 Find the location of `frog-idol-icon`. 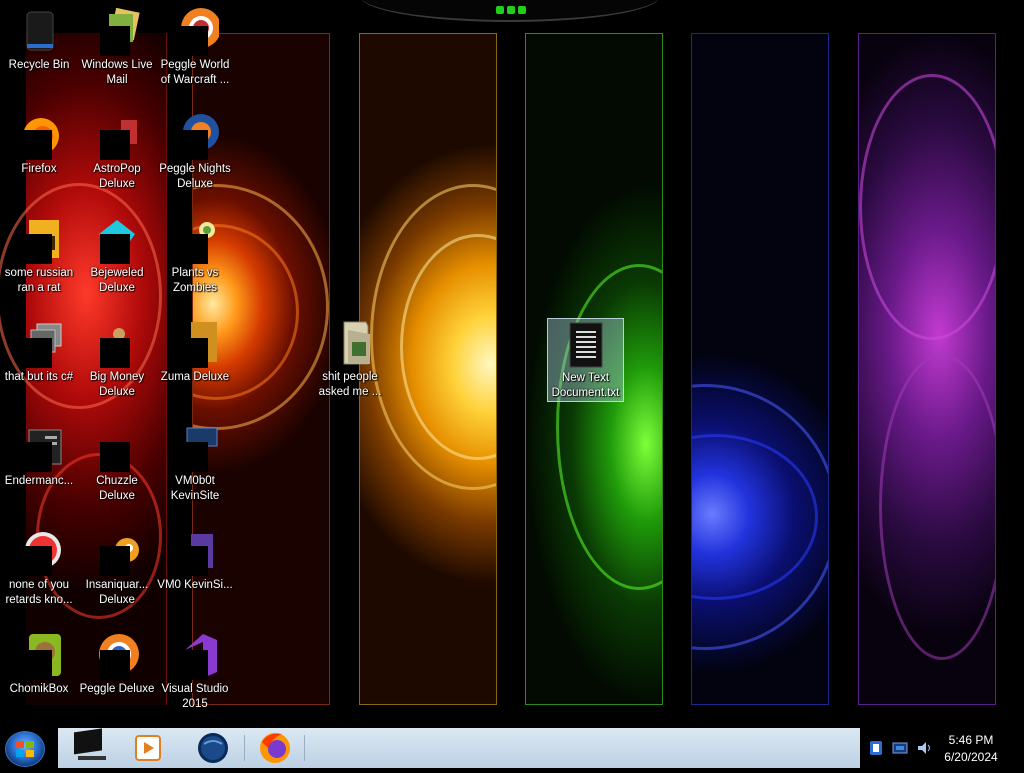

frog-idol-icon is located at coordinates (195, 344).